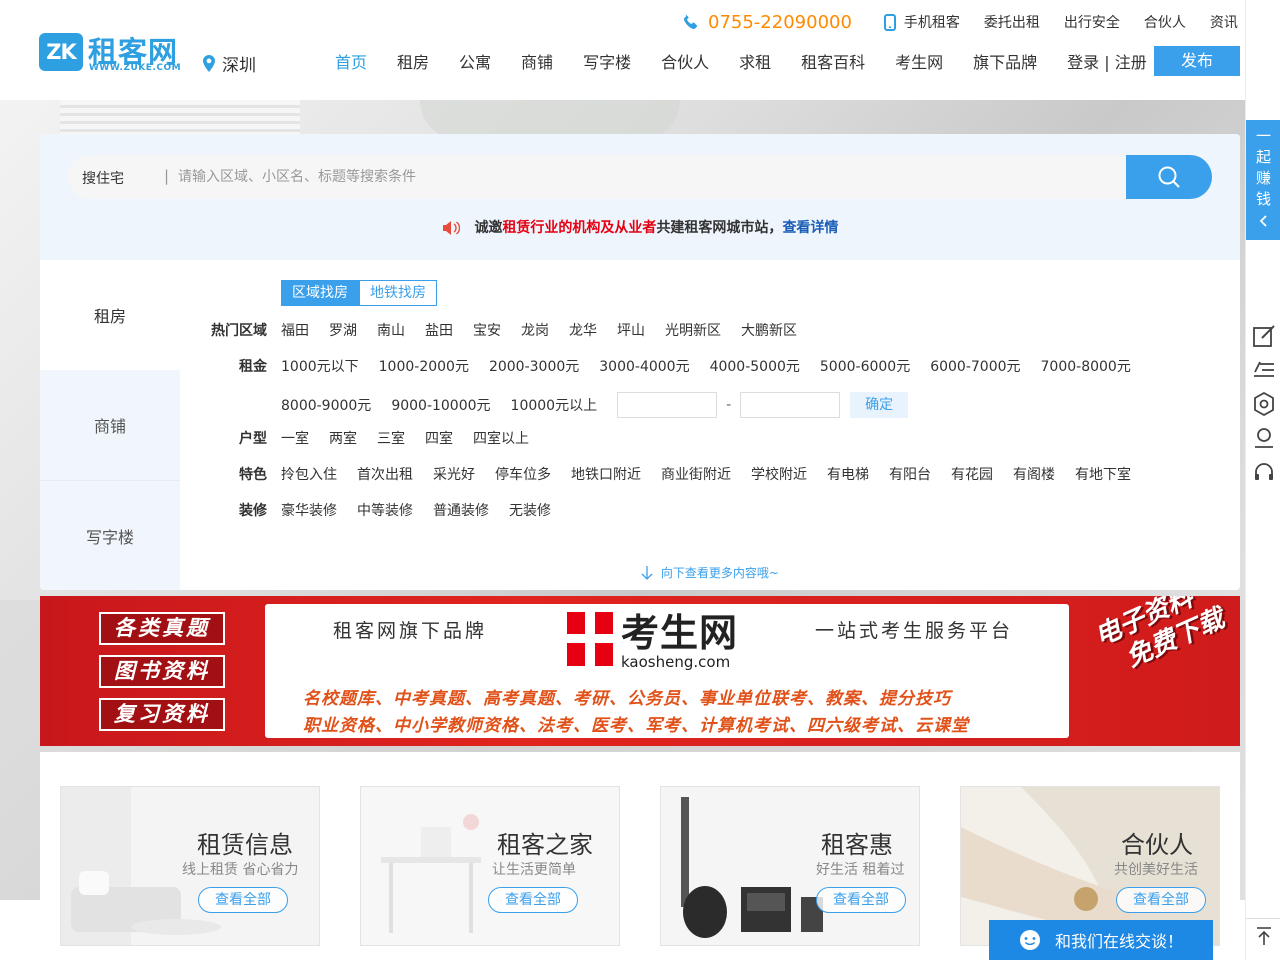  I want to click on feature-option: 商业街附近, so click(696, 474).